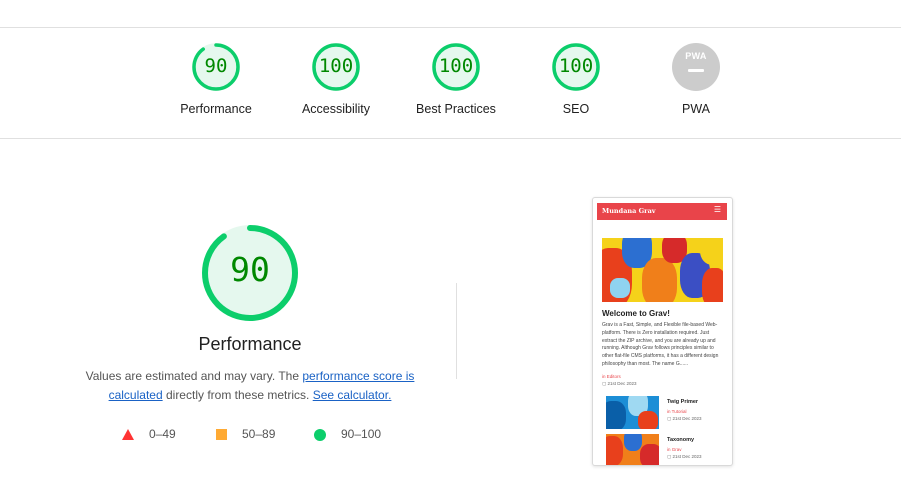  Describe the element at coordinates (259, 434) in the screenshot. I see `legend-average-range: 50–89` at that location.